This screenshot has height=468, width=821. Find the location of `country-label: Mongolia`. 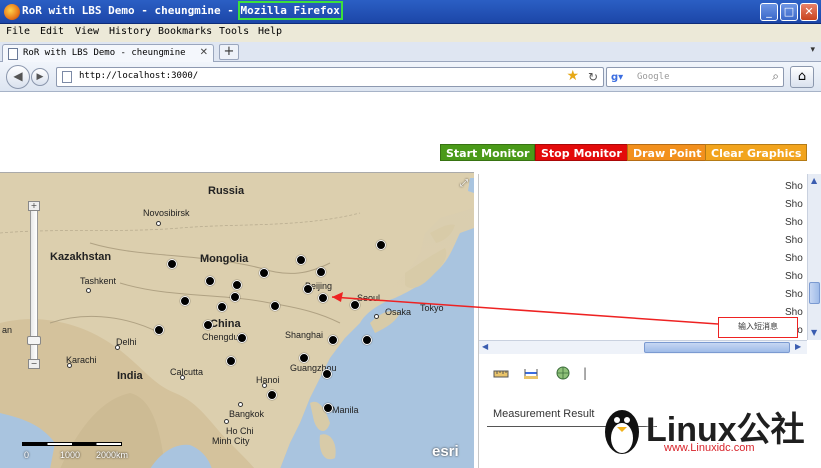

country-label: Mongolia is located at coordinates (224, 259).